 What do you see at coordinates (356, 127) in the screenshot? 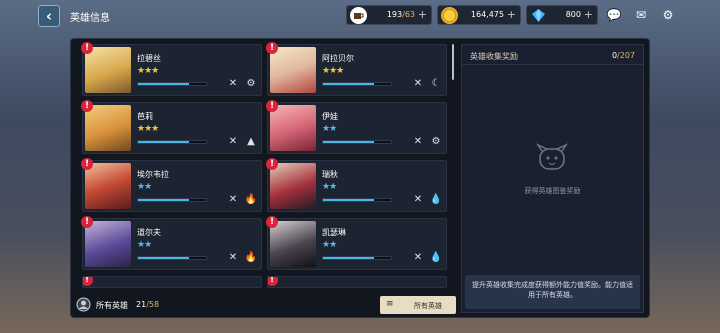
I see `hero-card: ! 伊娃 ★★ ✕ ⚙` at bounding box center [356, 127].